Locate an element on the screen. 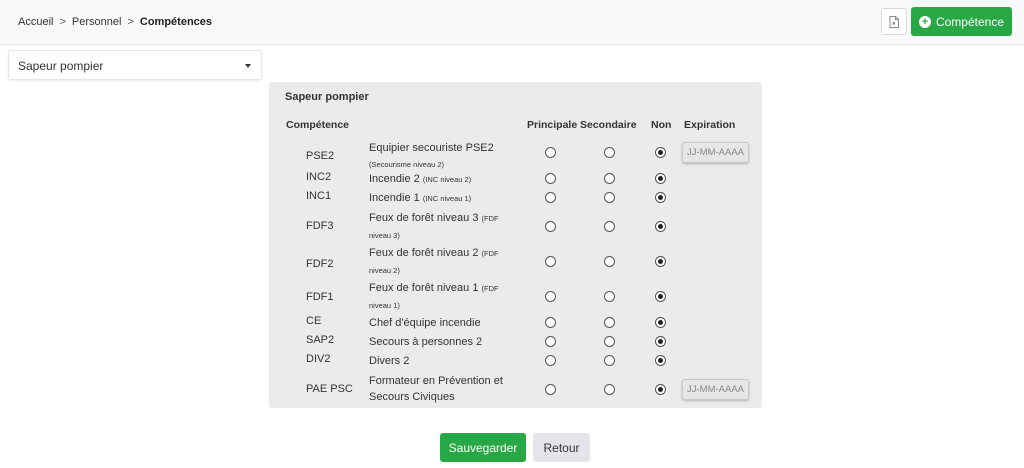  competence-code: PSE2 is located at coordinates (320, 156).